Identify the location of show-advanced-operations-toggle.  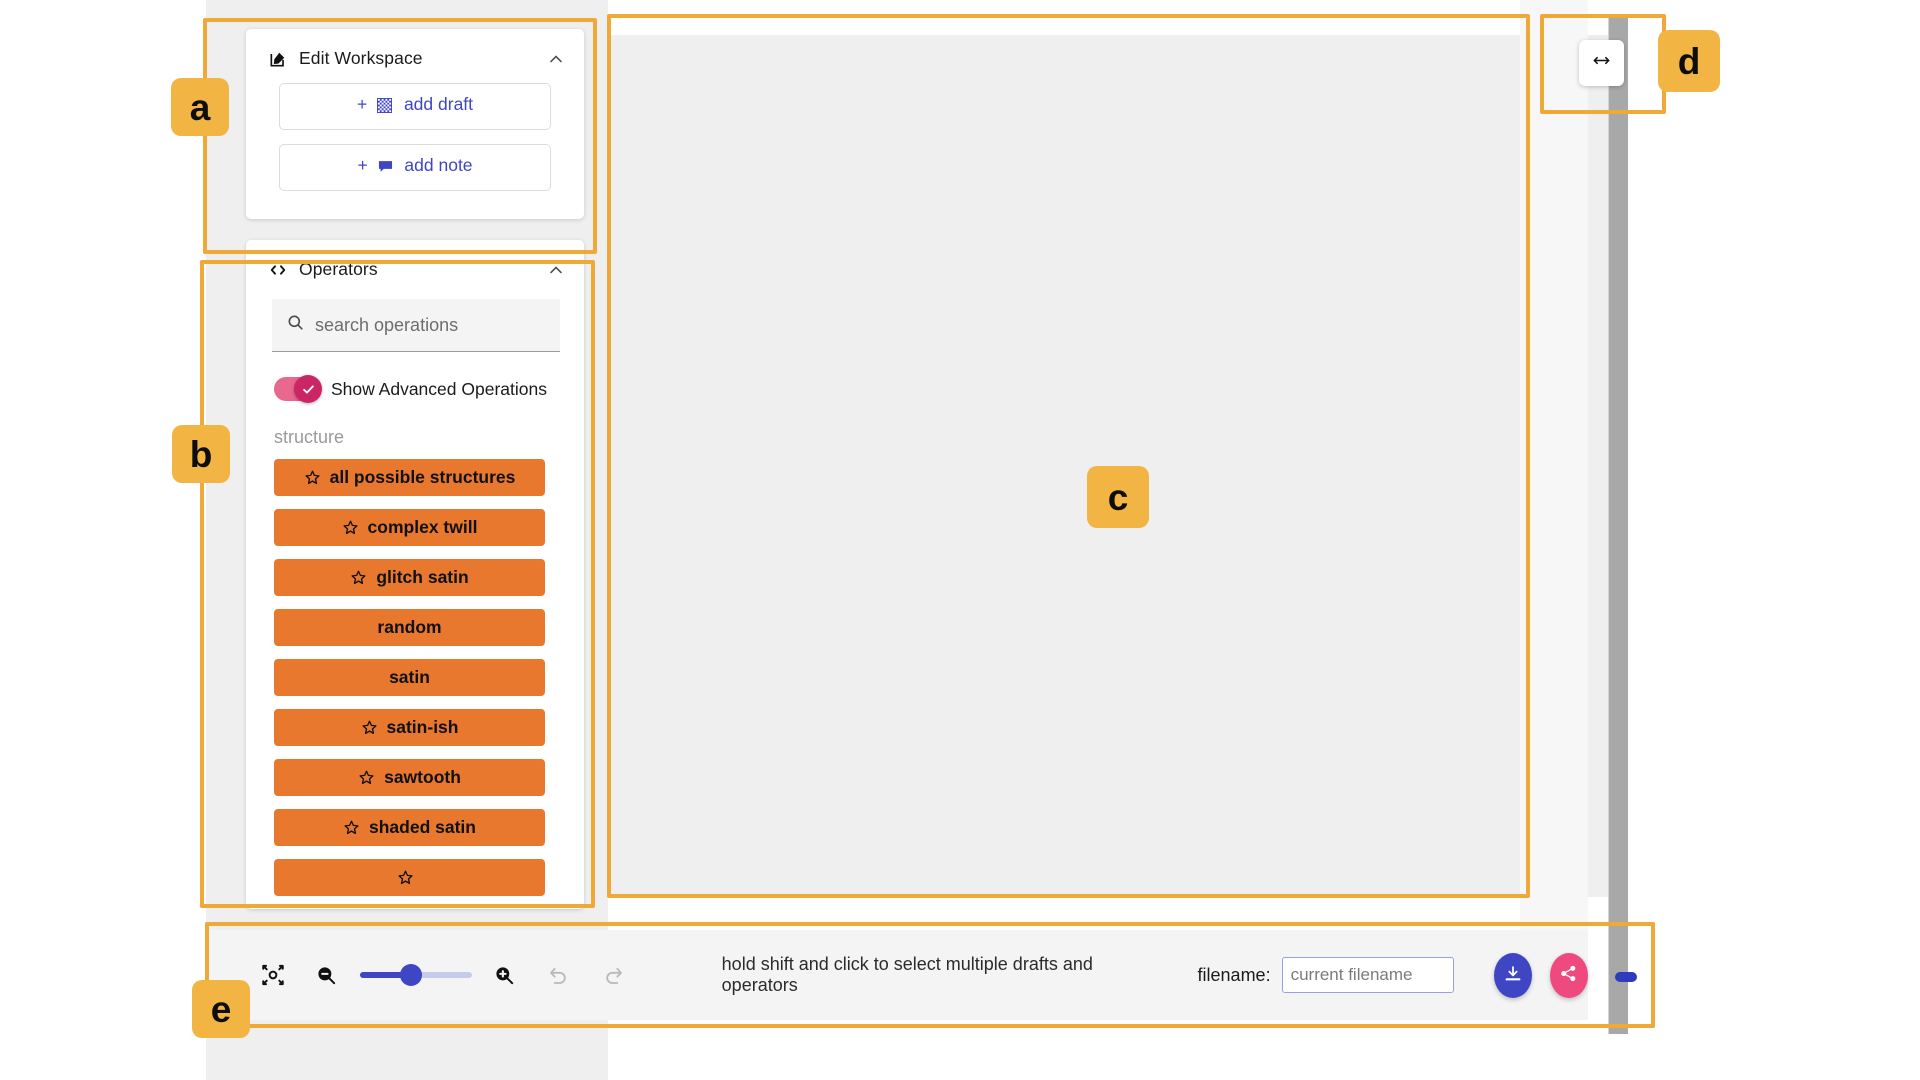
(298, 389).